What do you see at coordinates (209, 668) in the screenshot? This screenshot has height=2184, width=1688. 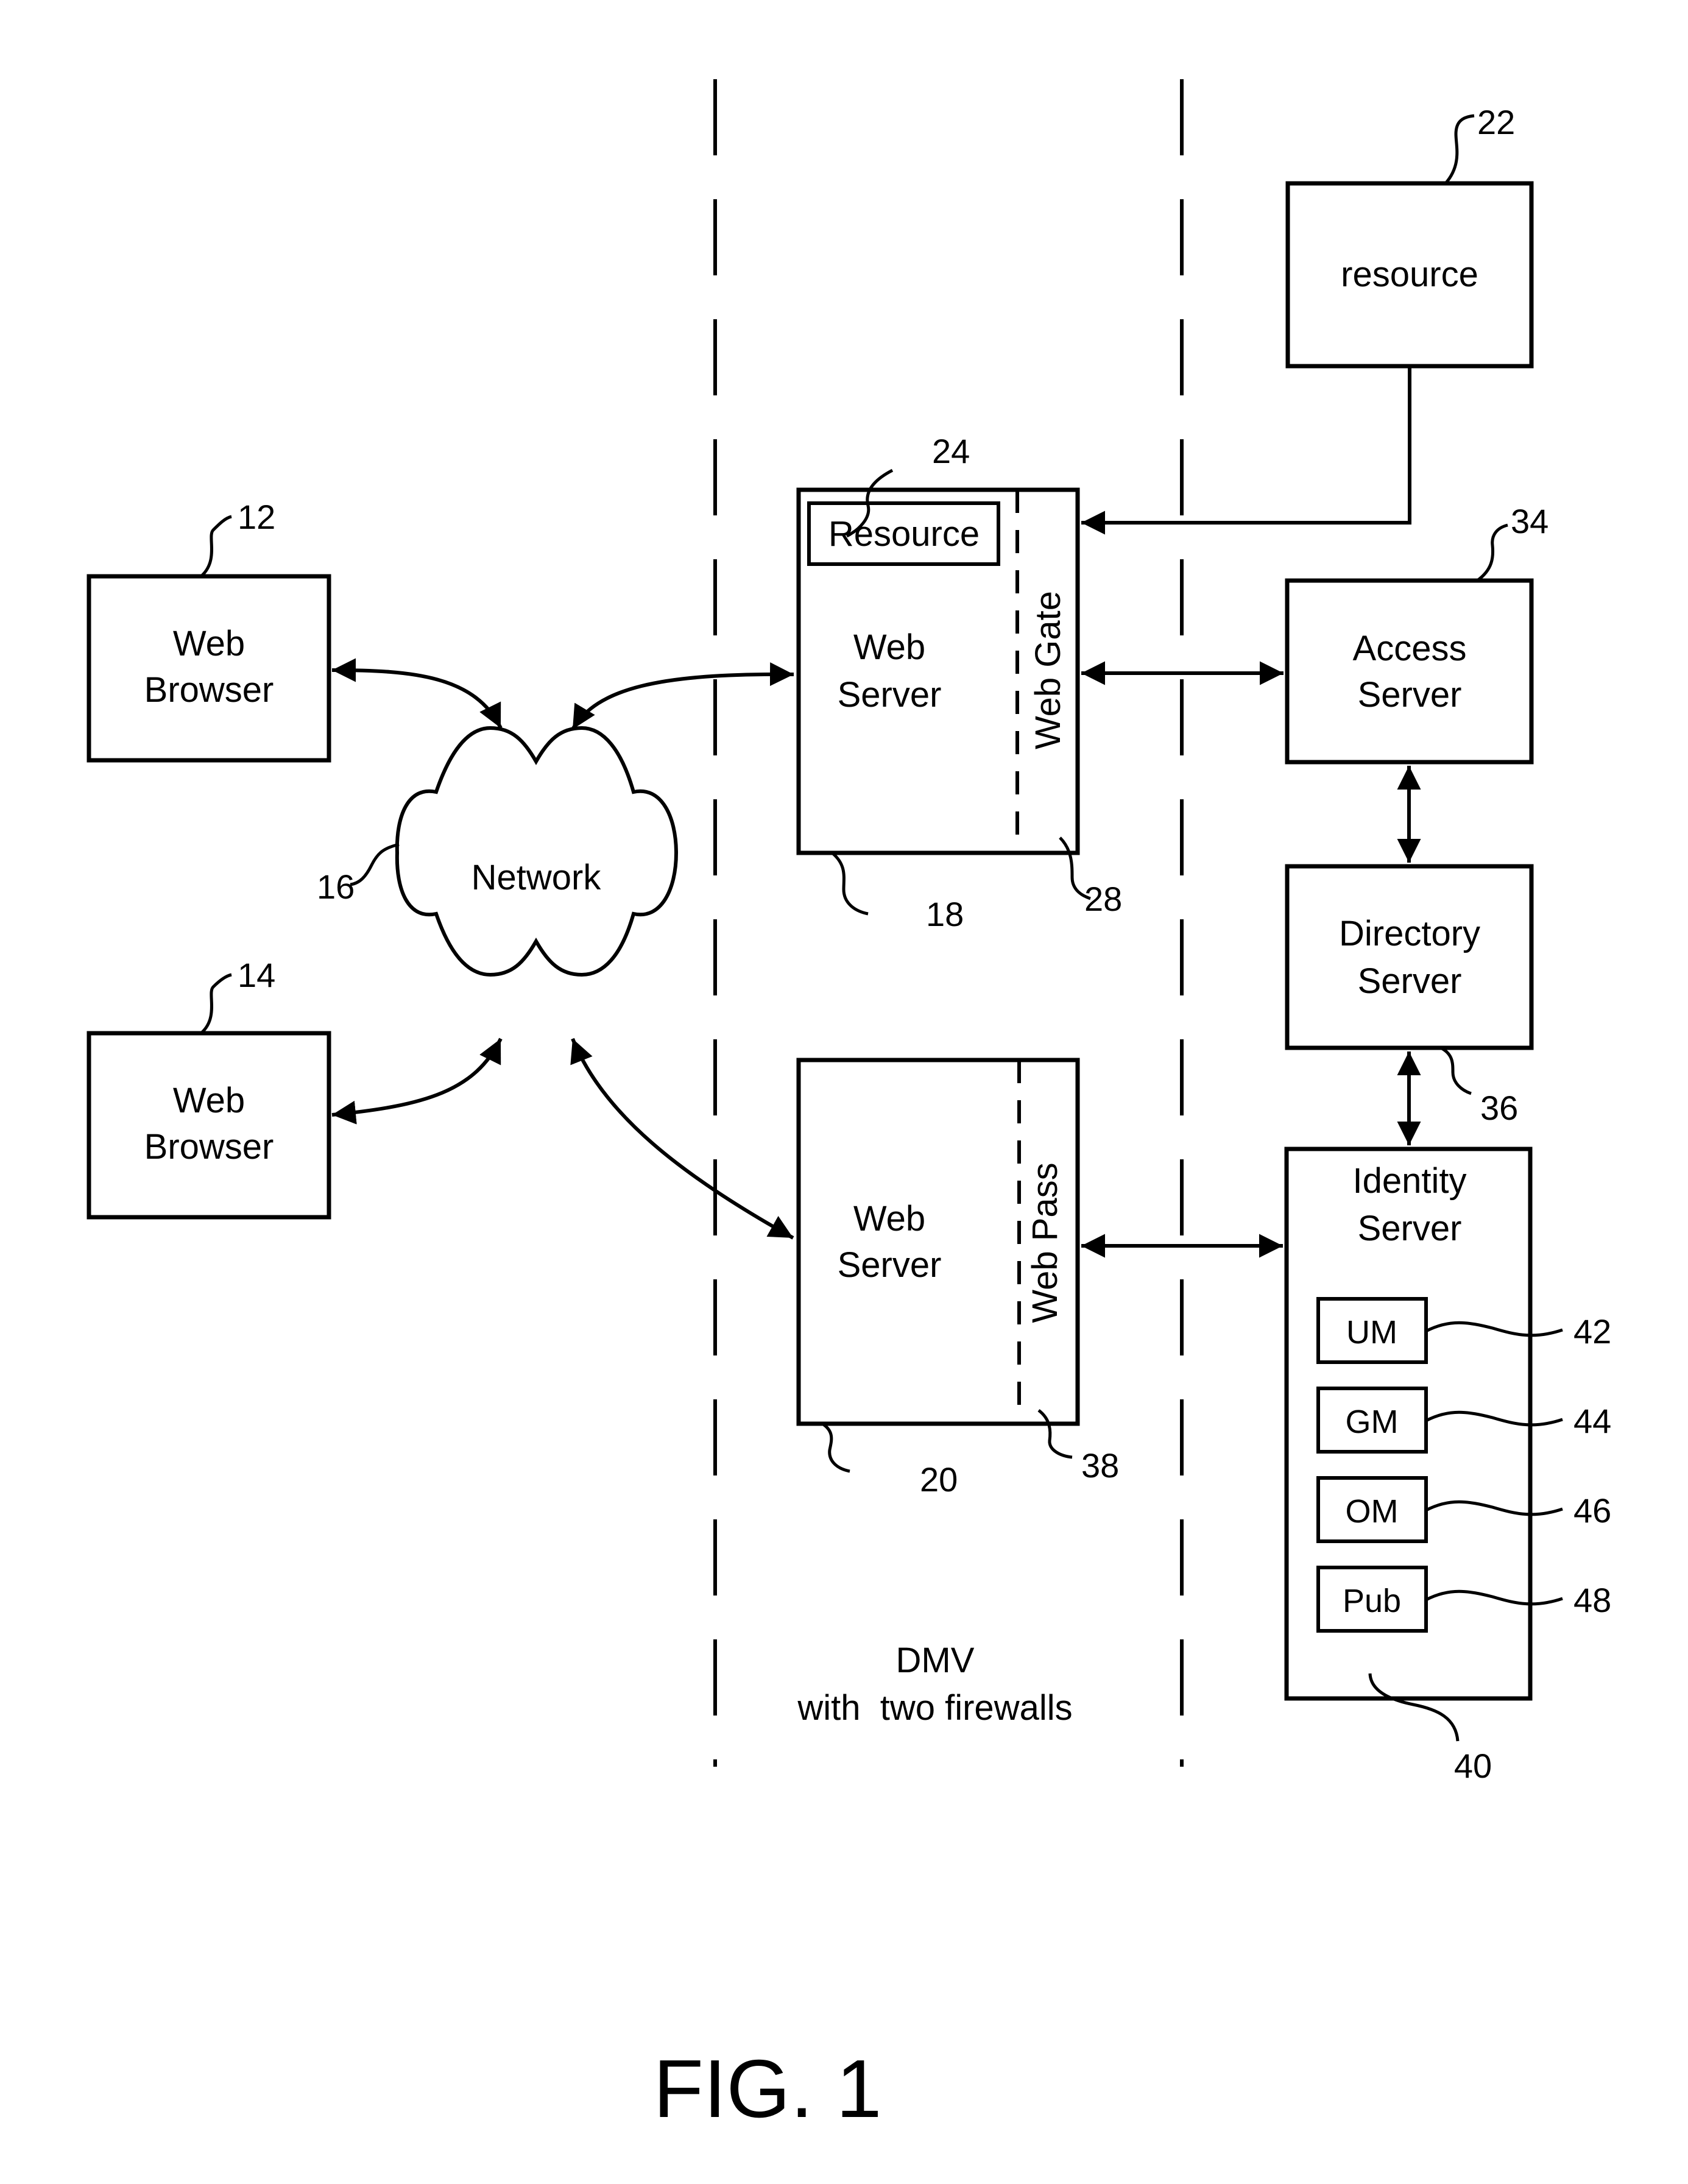 I see `web-browser-12: Web Browser` at bounding box center [209, 668].